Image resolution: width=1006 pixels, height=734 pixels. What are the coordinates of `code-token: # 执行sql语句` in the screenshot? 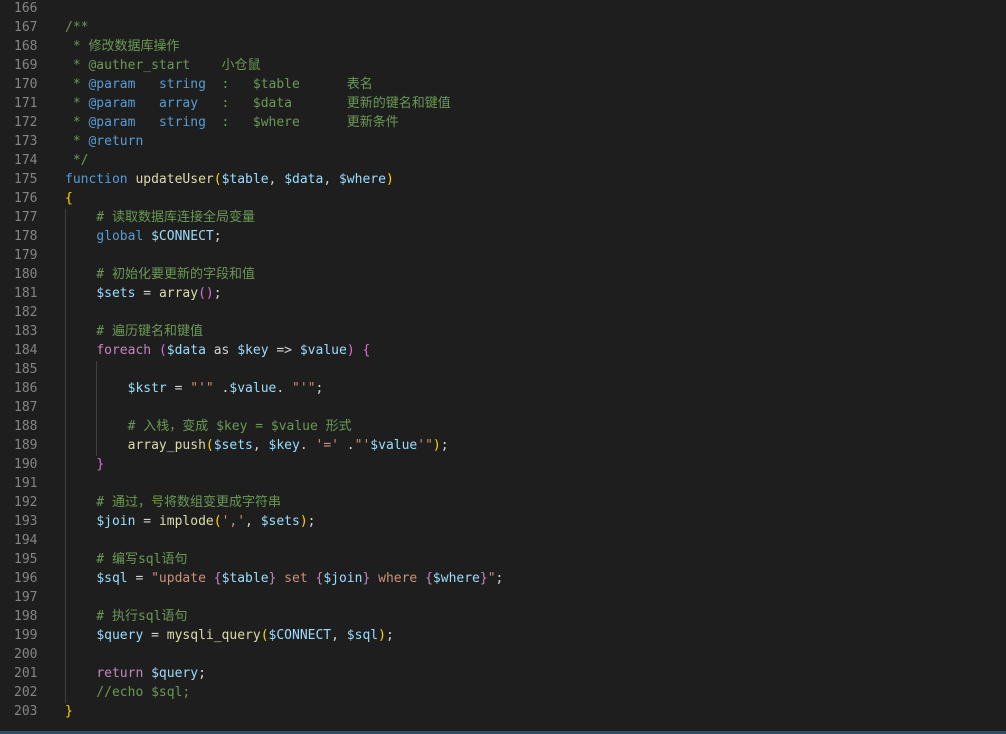 It's located at (126, 616).